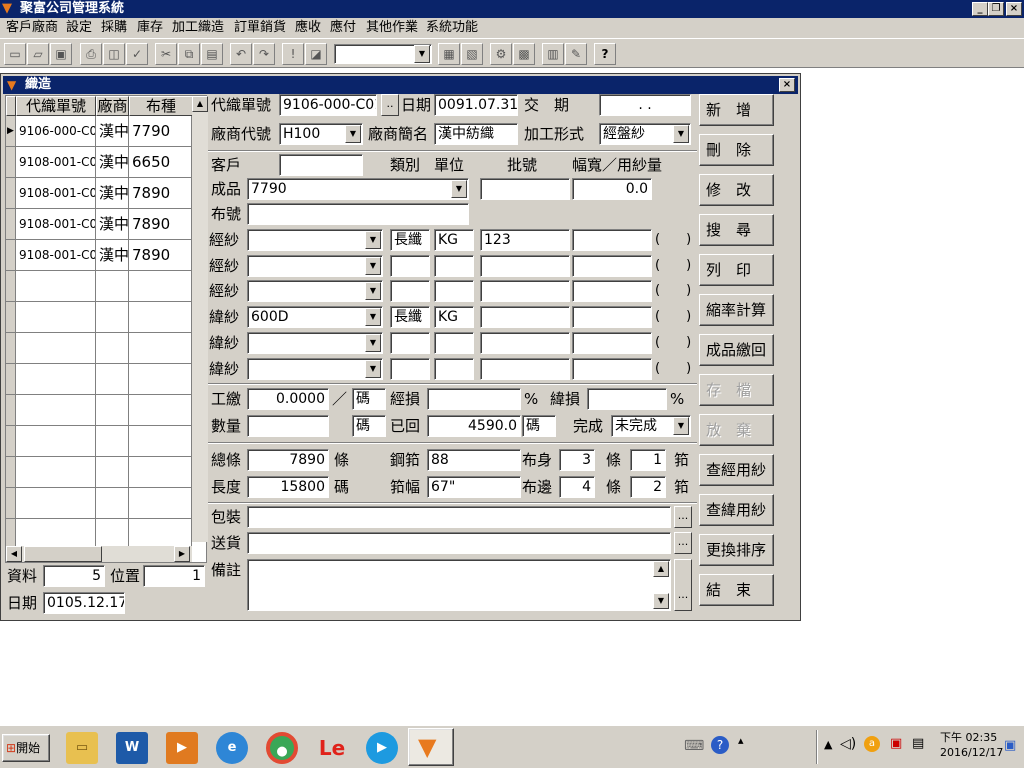 The height and width of the screenshot is (768, 1024). I want to click on process-select: 經盤紗 ▼, so click(645, 134).